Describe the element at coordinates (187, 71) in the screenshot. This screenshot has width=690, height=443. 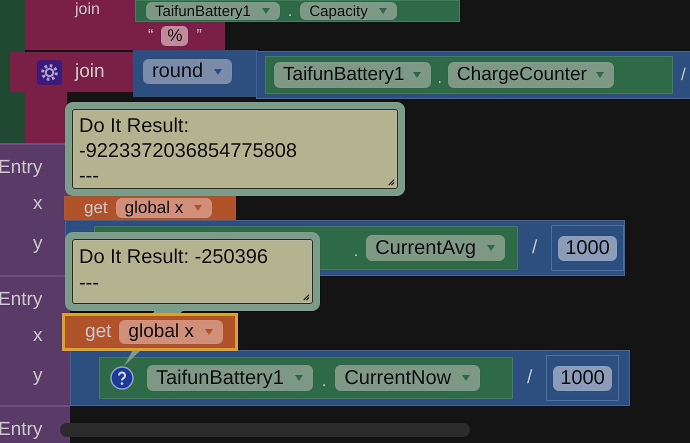
I see `math-dropdown: round` at that location.